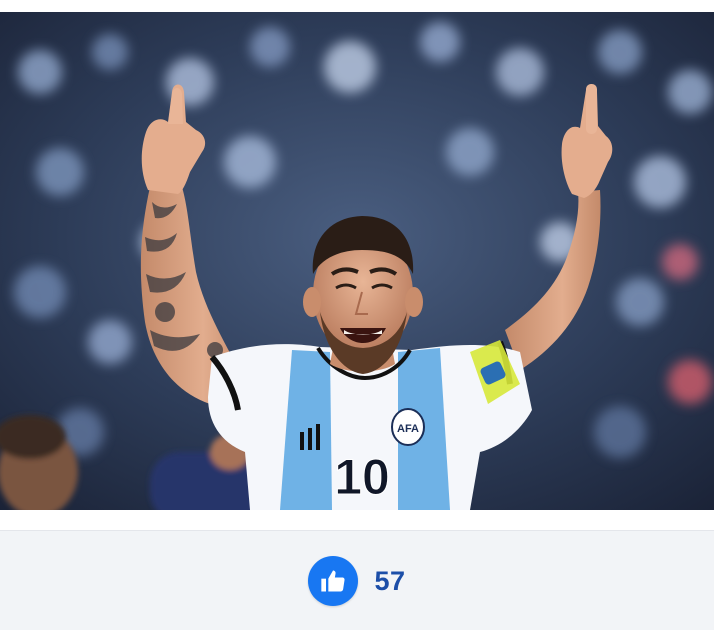 Image resolution: width=714 pixels, height=630 pixels. Describe the element at coordinates (362, 477) in the screenshot. I see `jersey-number: 10` at that location.